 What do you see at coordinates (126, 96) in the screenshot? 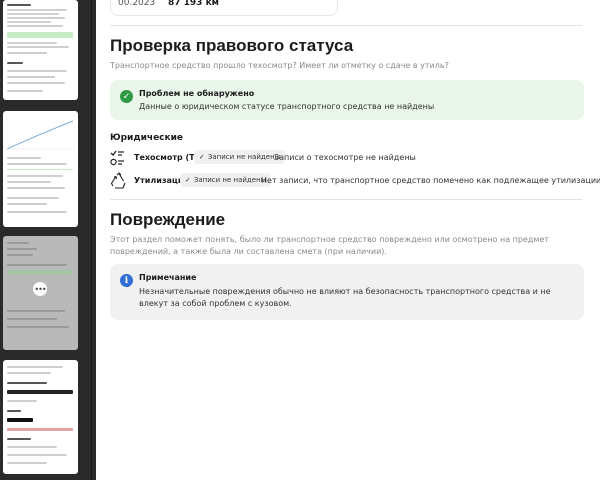
I see `check-circle-icon: ✓` at bounding box center [126, 96].